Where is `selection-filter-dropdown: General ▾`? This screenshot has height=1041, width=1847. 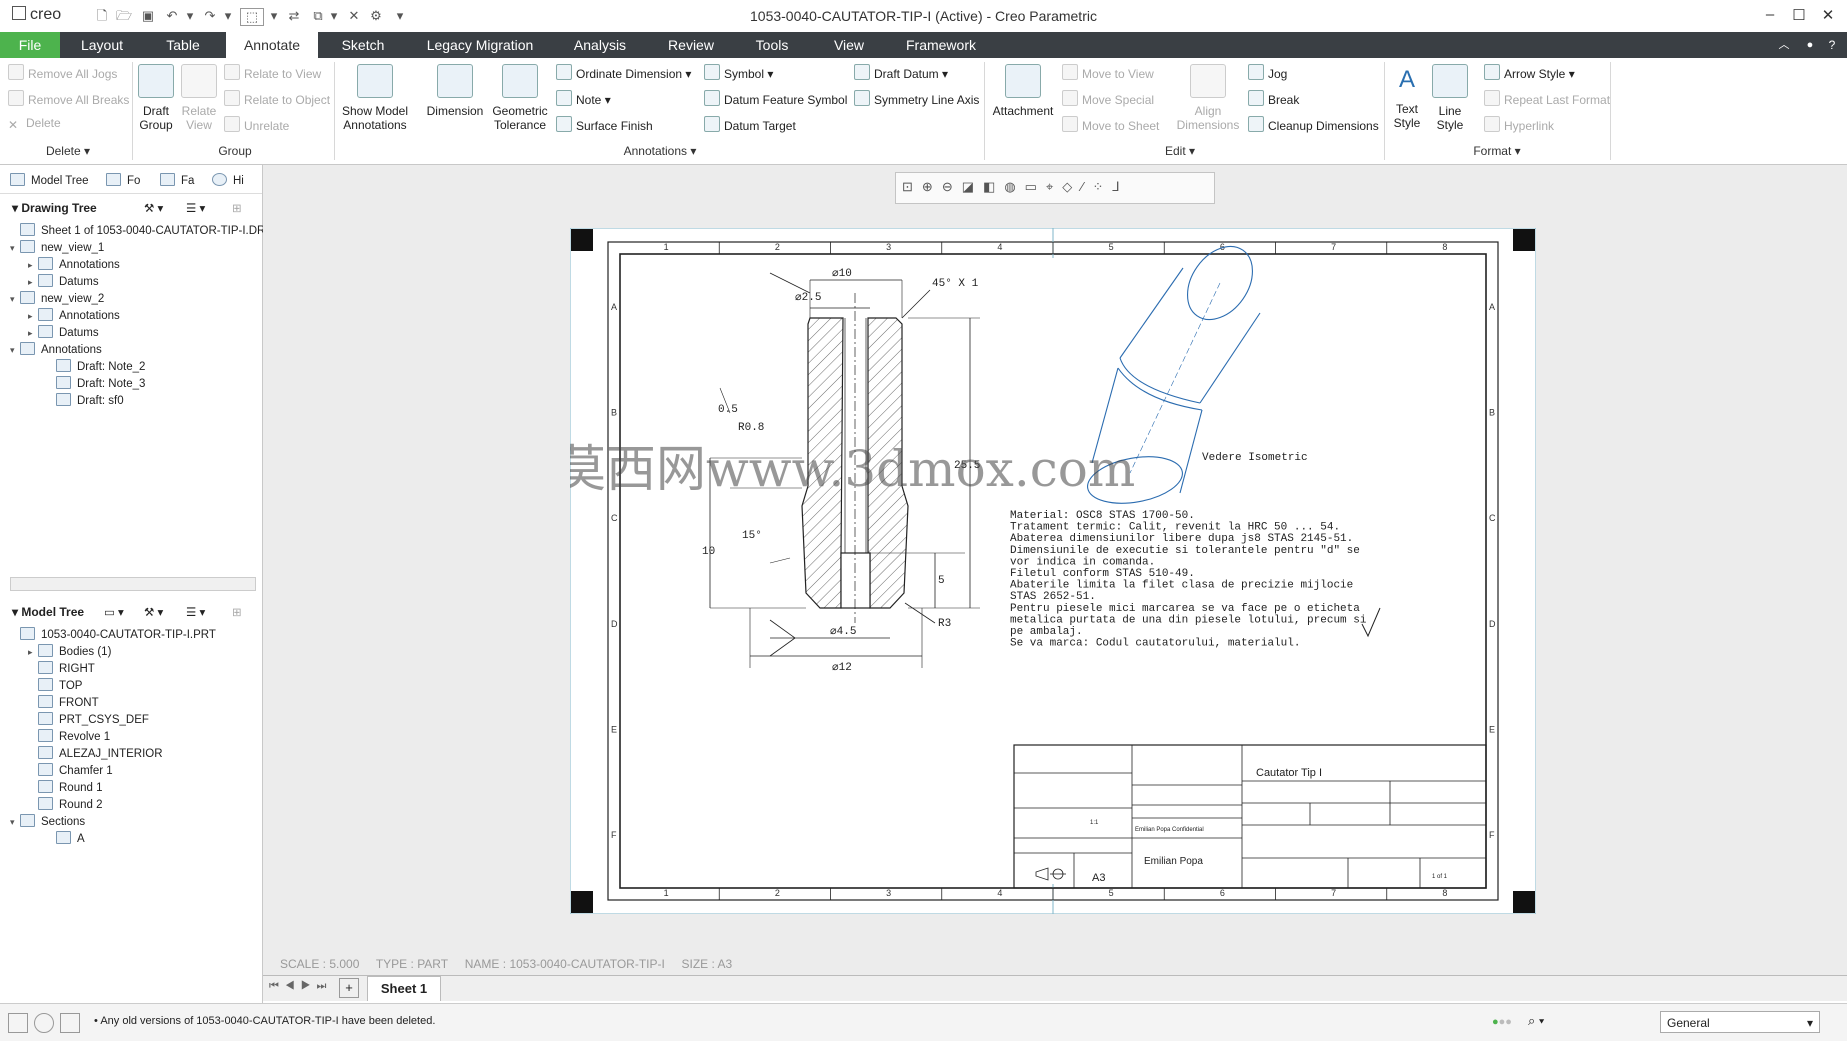
selection-filter-dropdown: General ▾ is located at coordinates (1740, 1022).